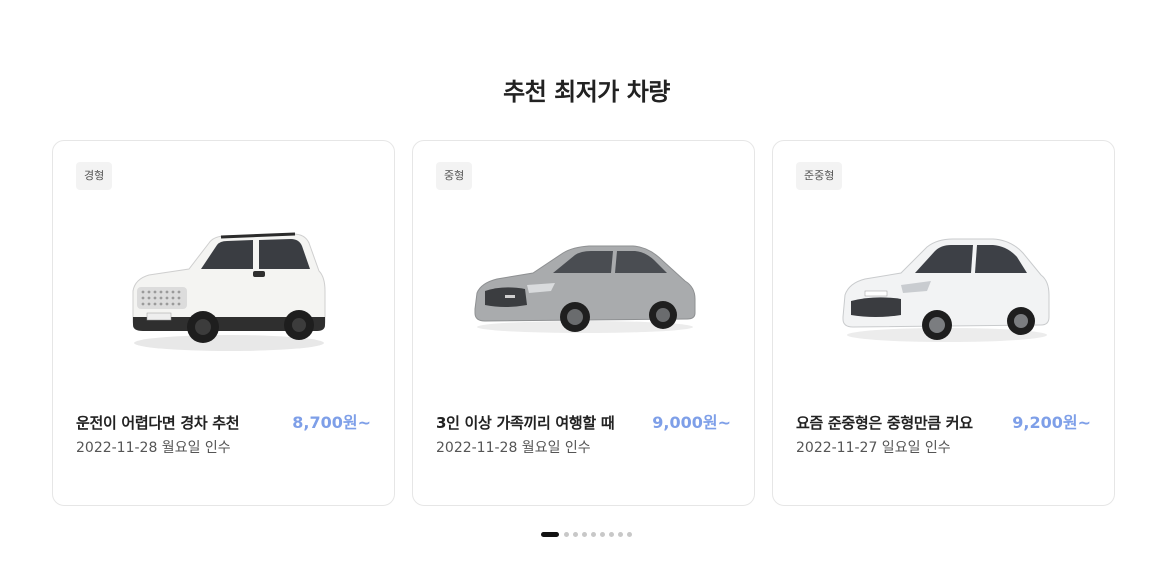 The height and width of the screenshot is (561, 1173). Describe the element at coordinates (525, 423) in the screenshot. I see `card-title: 3인 이상 가족끼리 여행할 때` at that location.